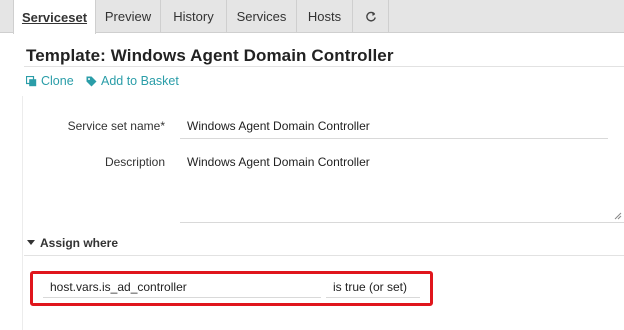 The height and width of the screenshot is (330, 624). I want to click on assign-where-divider, so click(324, 255).